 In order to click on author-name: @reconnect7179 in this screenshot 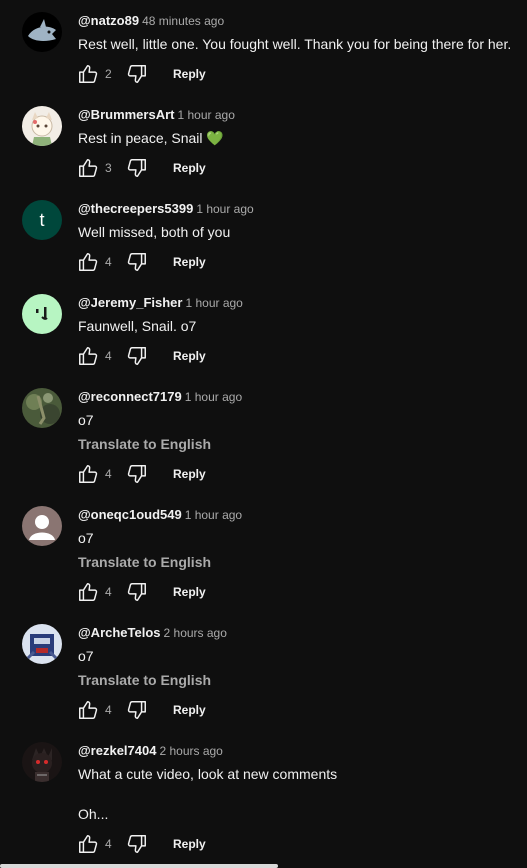, I will do `click(130, 396)`.